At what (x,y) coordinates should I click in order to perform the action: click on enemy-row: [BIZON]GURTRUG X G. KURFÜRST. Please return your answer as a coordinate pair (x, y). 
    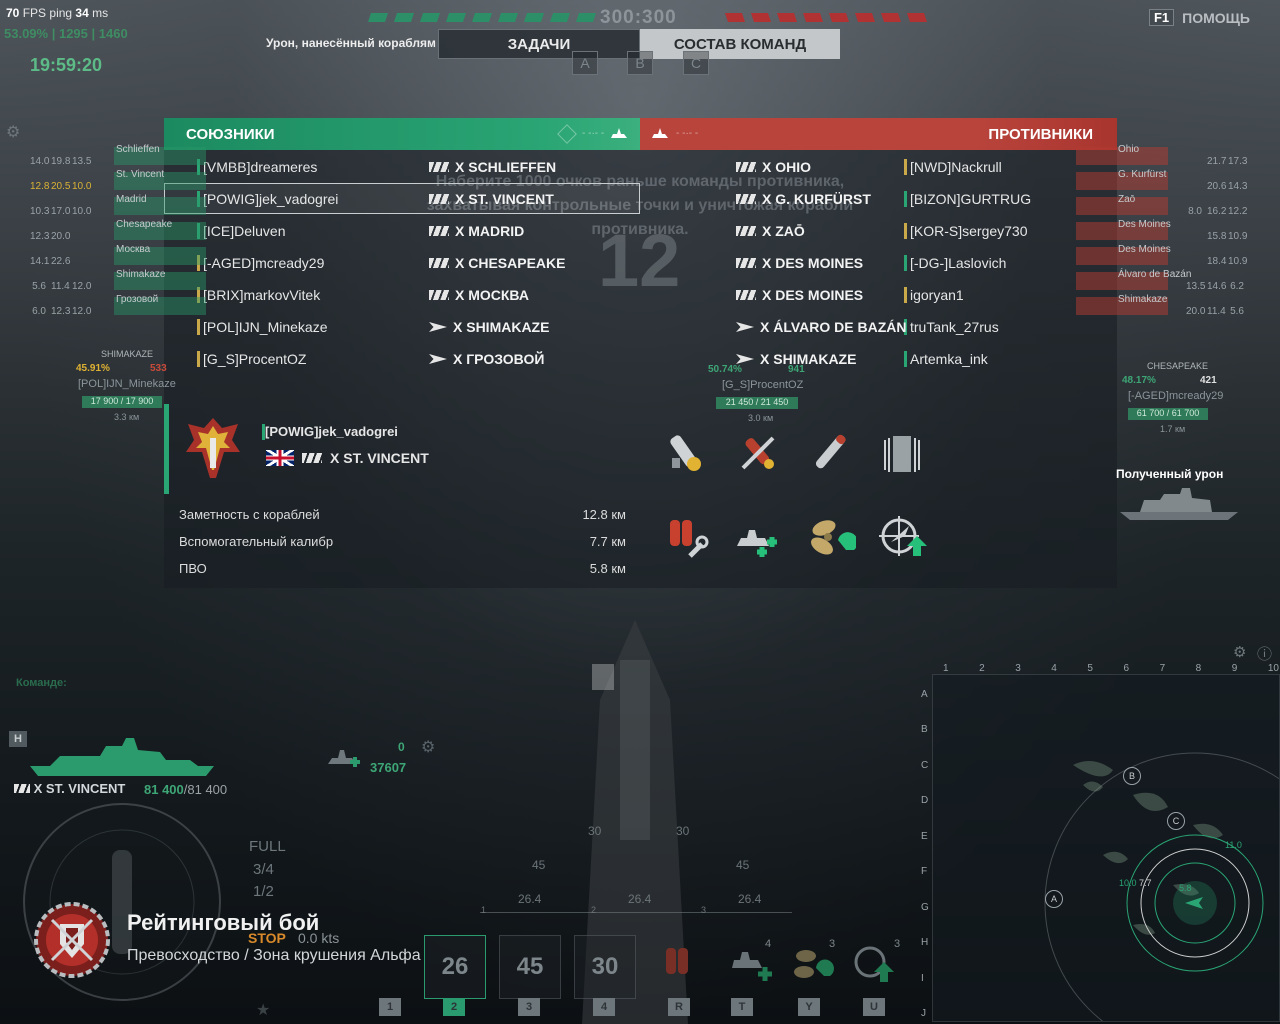
    Looking at the image, I should click on (926, 199).